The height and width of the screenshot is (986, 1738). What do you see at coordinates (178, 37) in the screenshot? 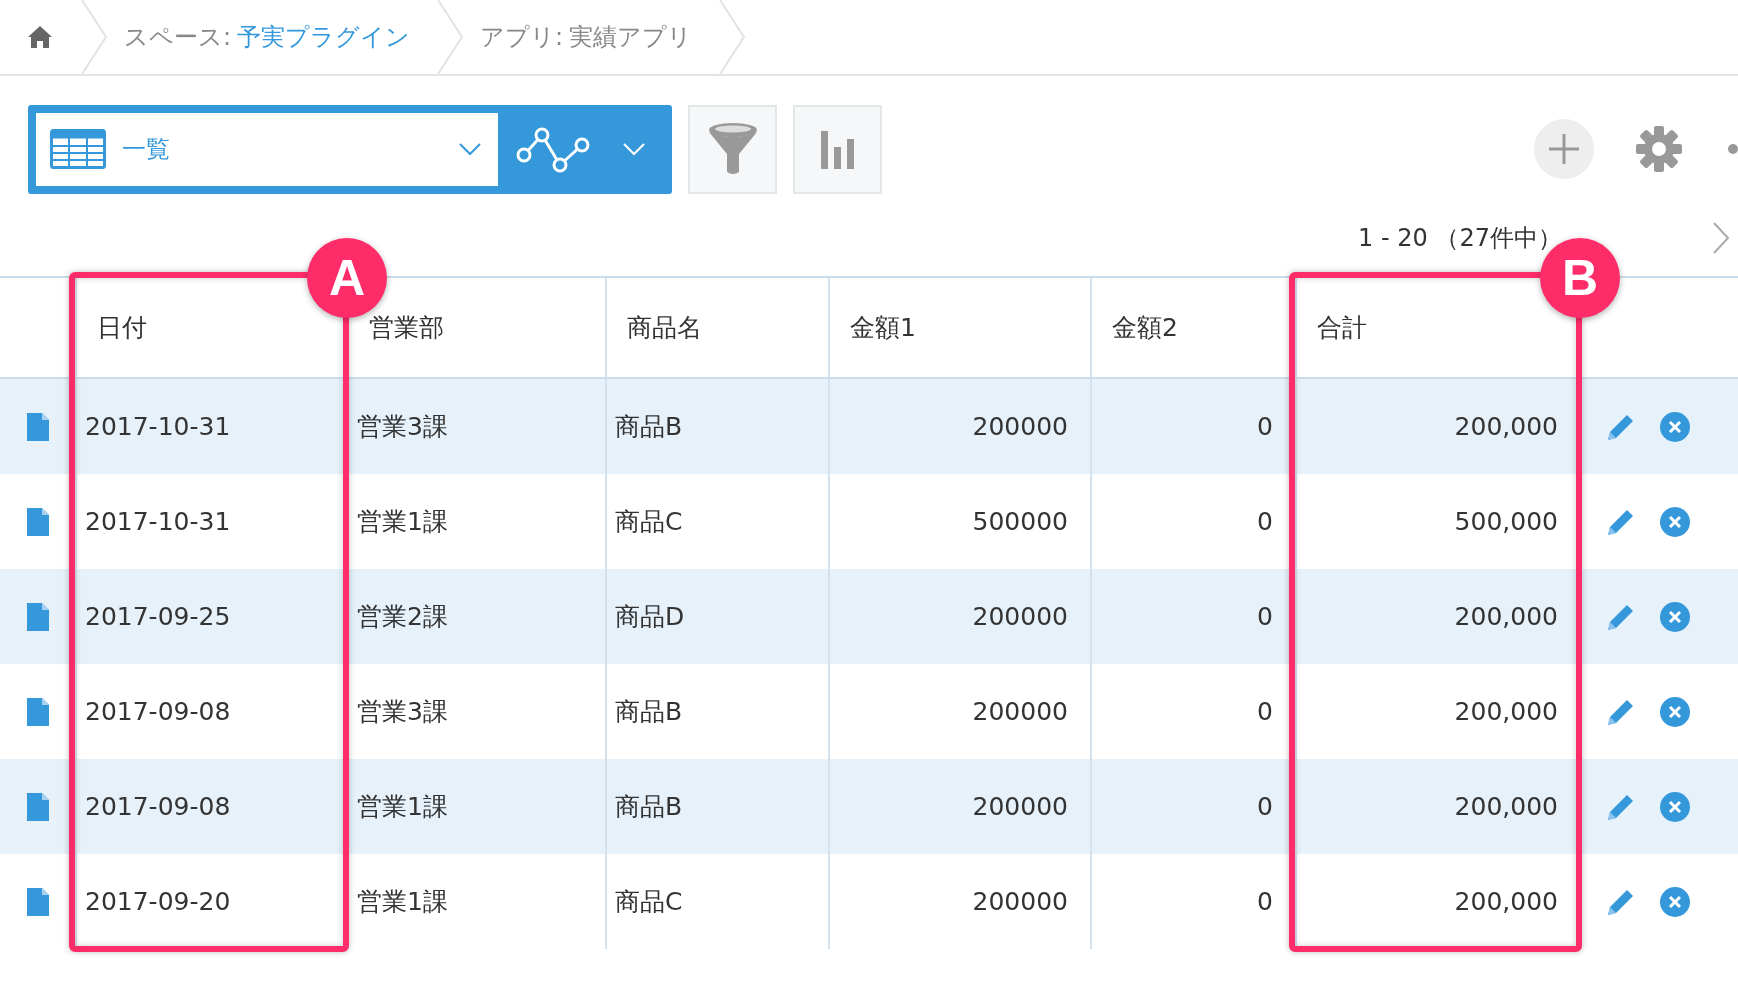
I see `breadcrumb-label: スペース:` at bounding box center [178, 37].